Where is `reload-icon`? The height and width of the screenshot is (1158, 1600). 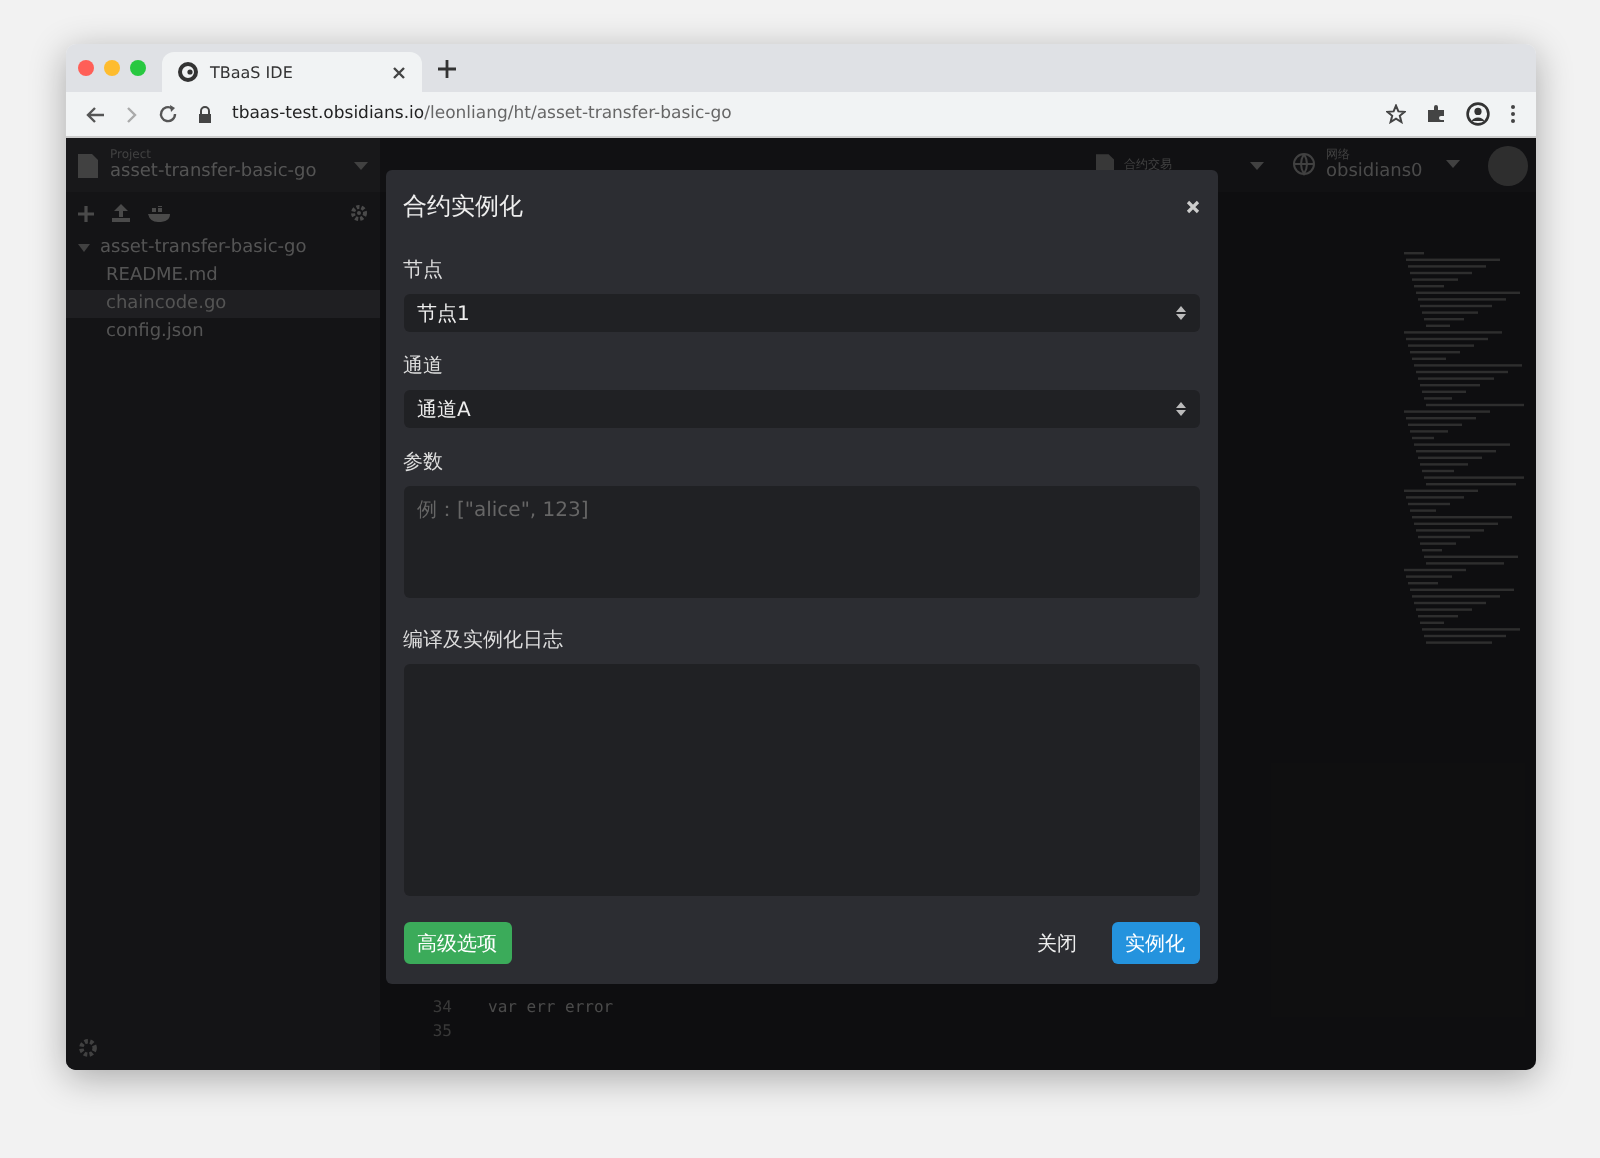
reload-icon is located at coordinates (168, 114).